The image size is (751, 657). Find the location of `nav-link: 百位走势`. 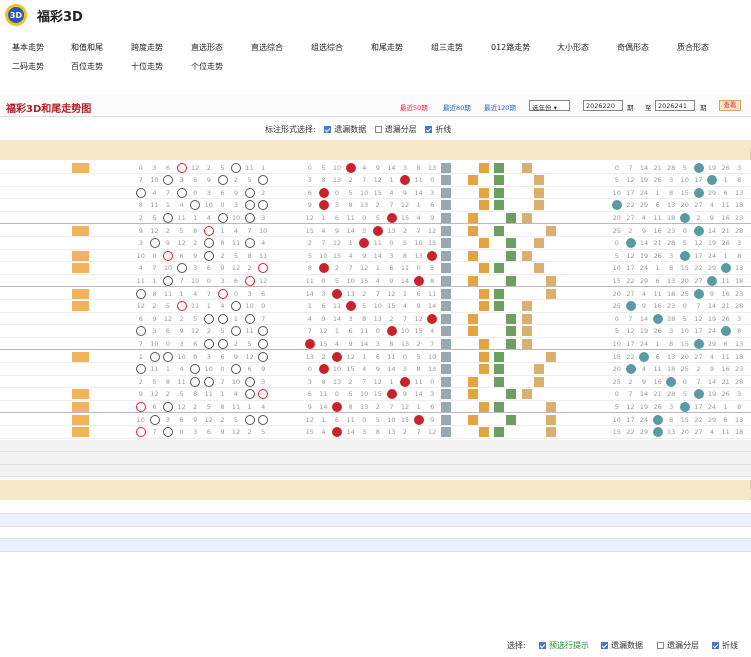

nav-link: 百位走势 is located at coordinates (87, 66).